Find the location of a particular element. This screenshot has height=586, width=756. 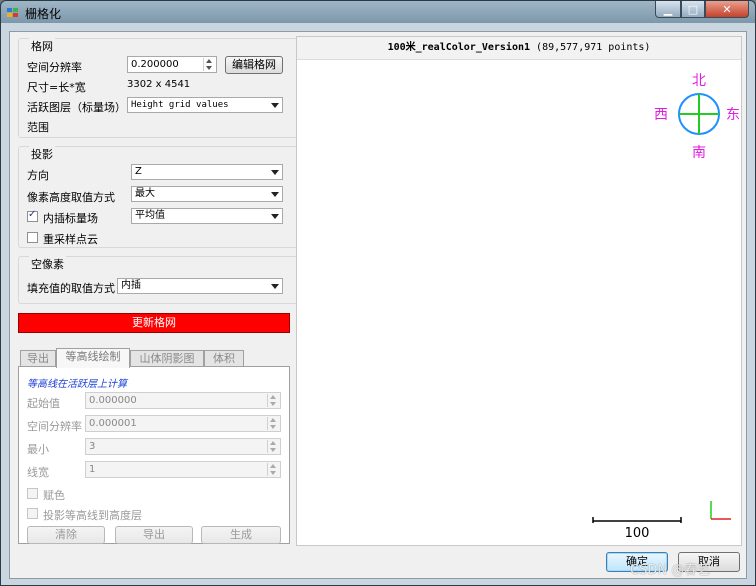

minimize-button: ▁ is located at coordinates (668, 9).